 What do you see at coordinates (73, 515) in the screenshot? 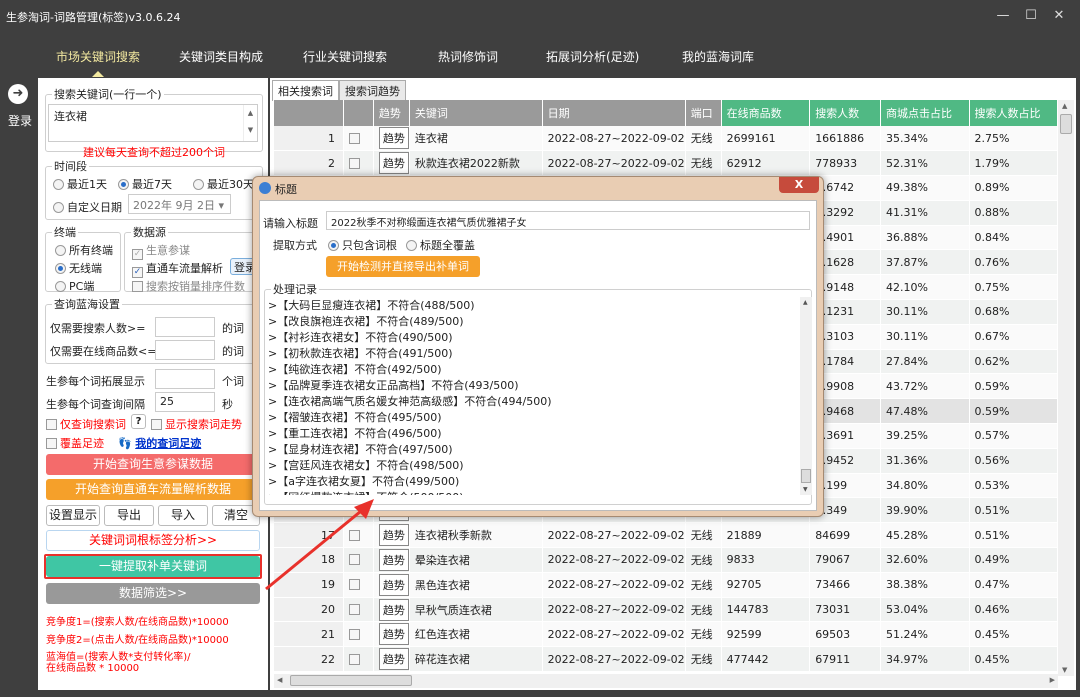
I see `settings-display-button: 设置显示` at bounding box center [73, 515].